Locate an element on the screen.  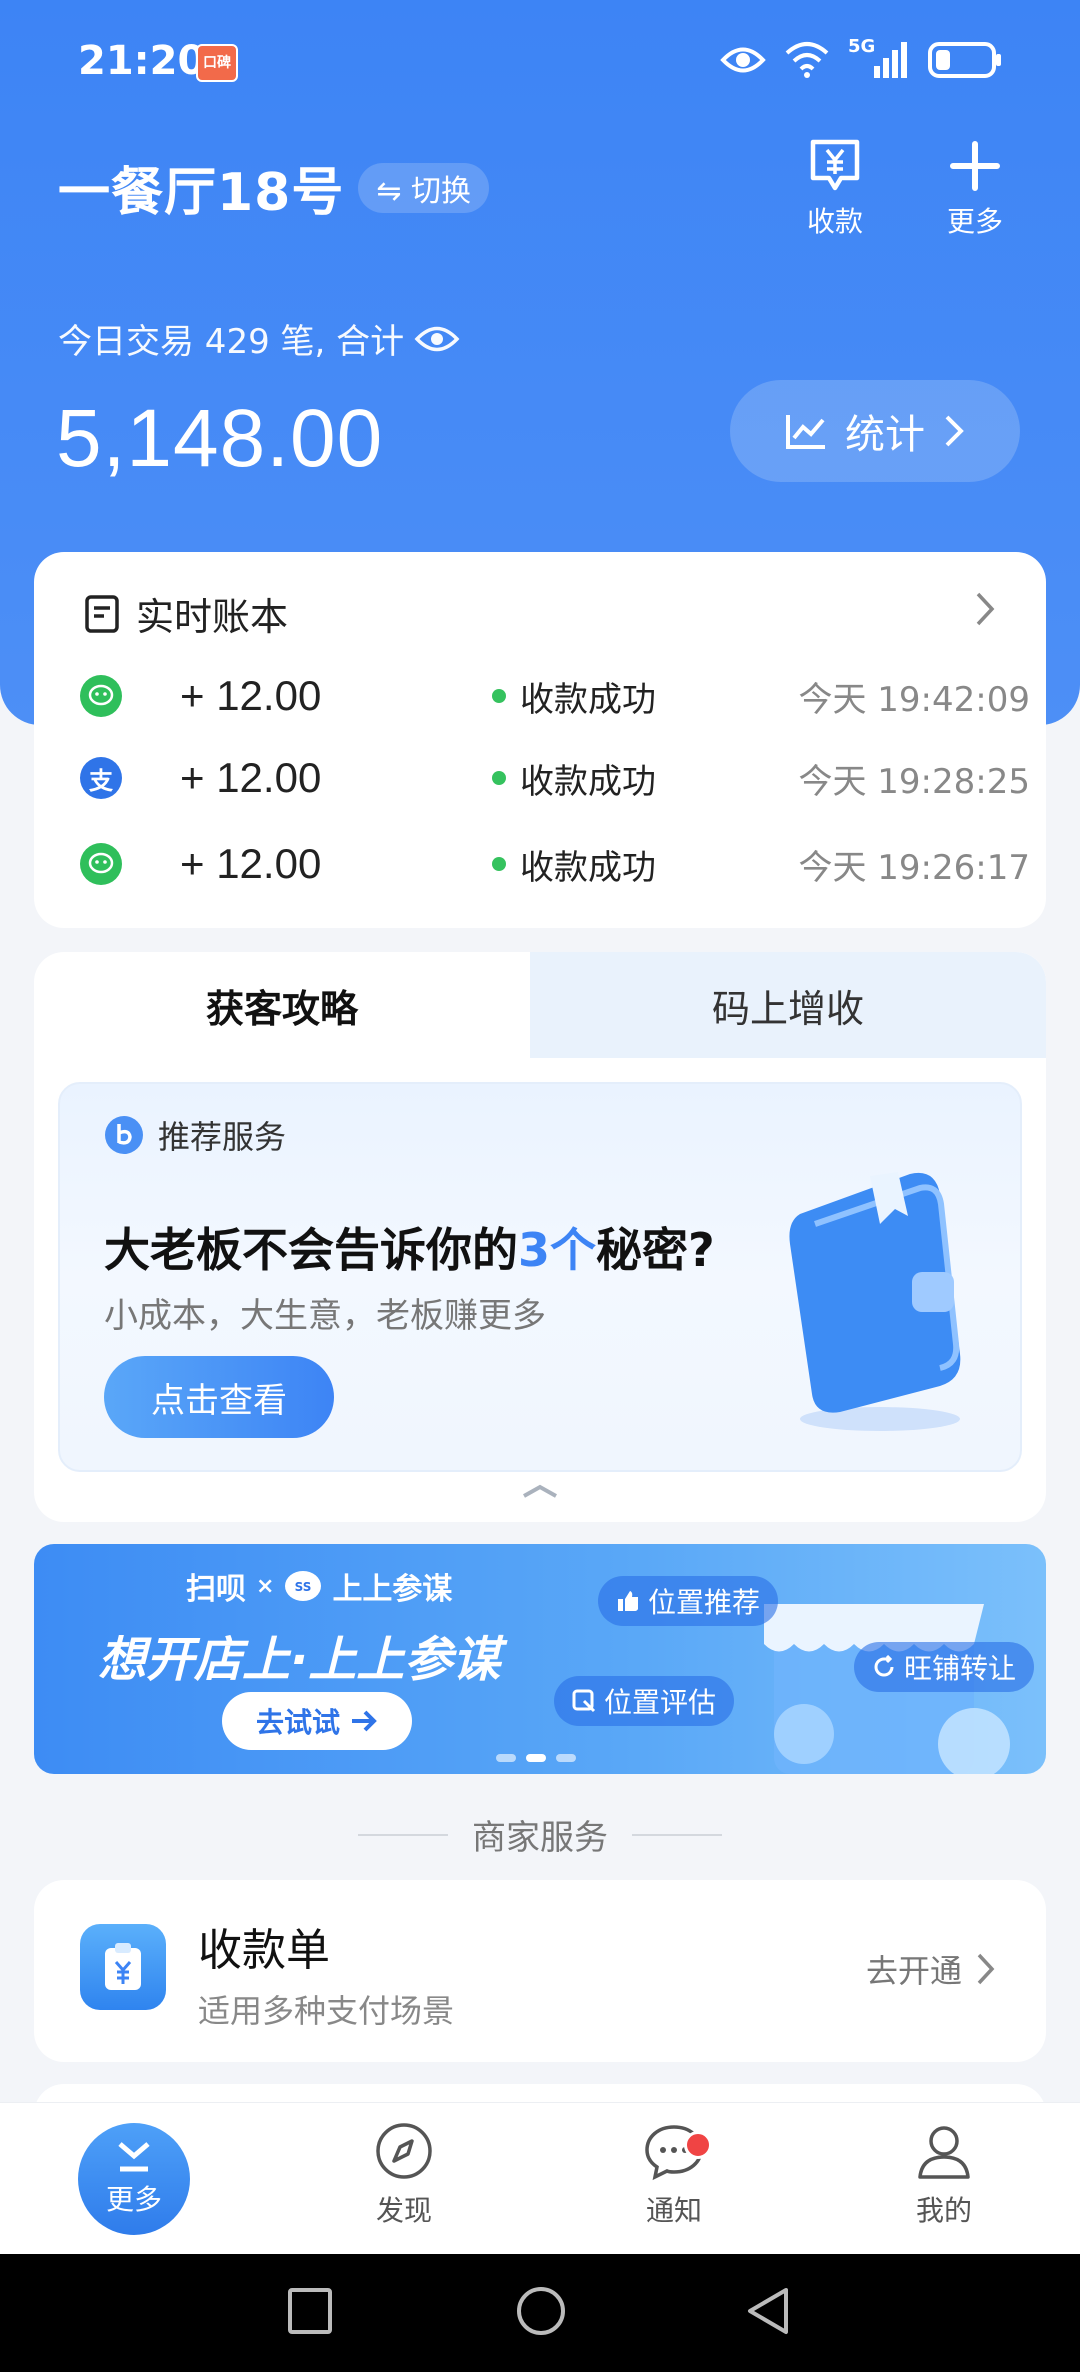
home-icon is located at coordinates (541, 2311).